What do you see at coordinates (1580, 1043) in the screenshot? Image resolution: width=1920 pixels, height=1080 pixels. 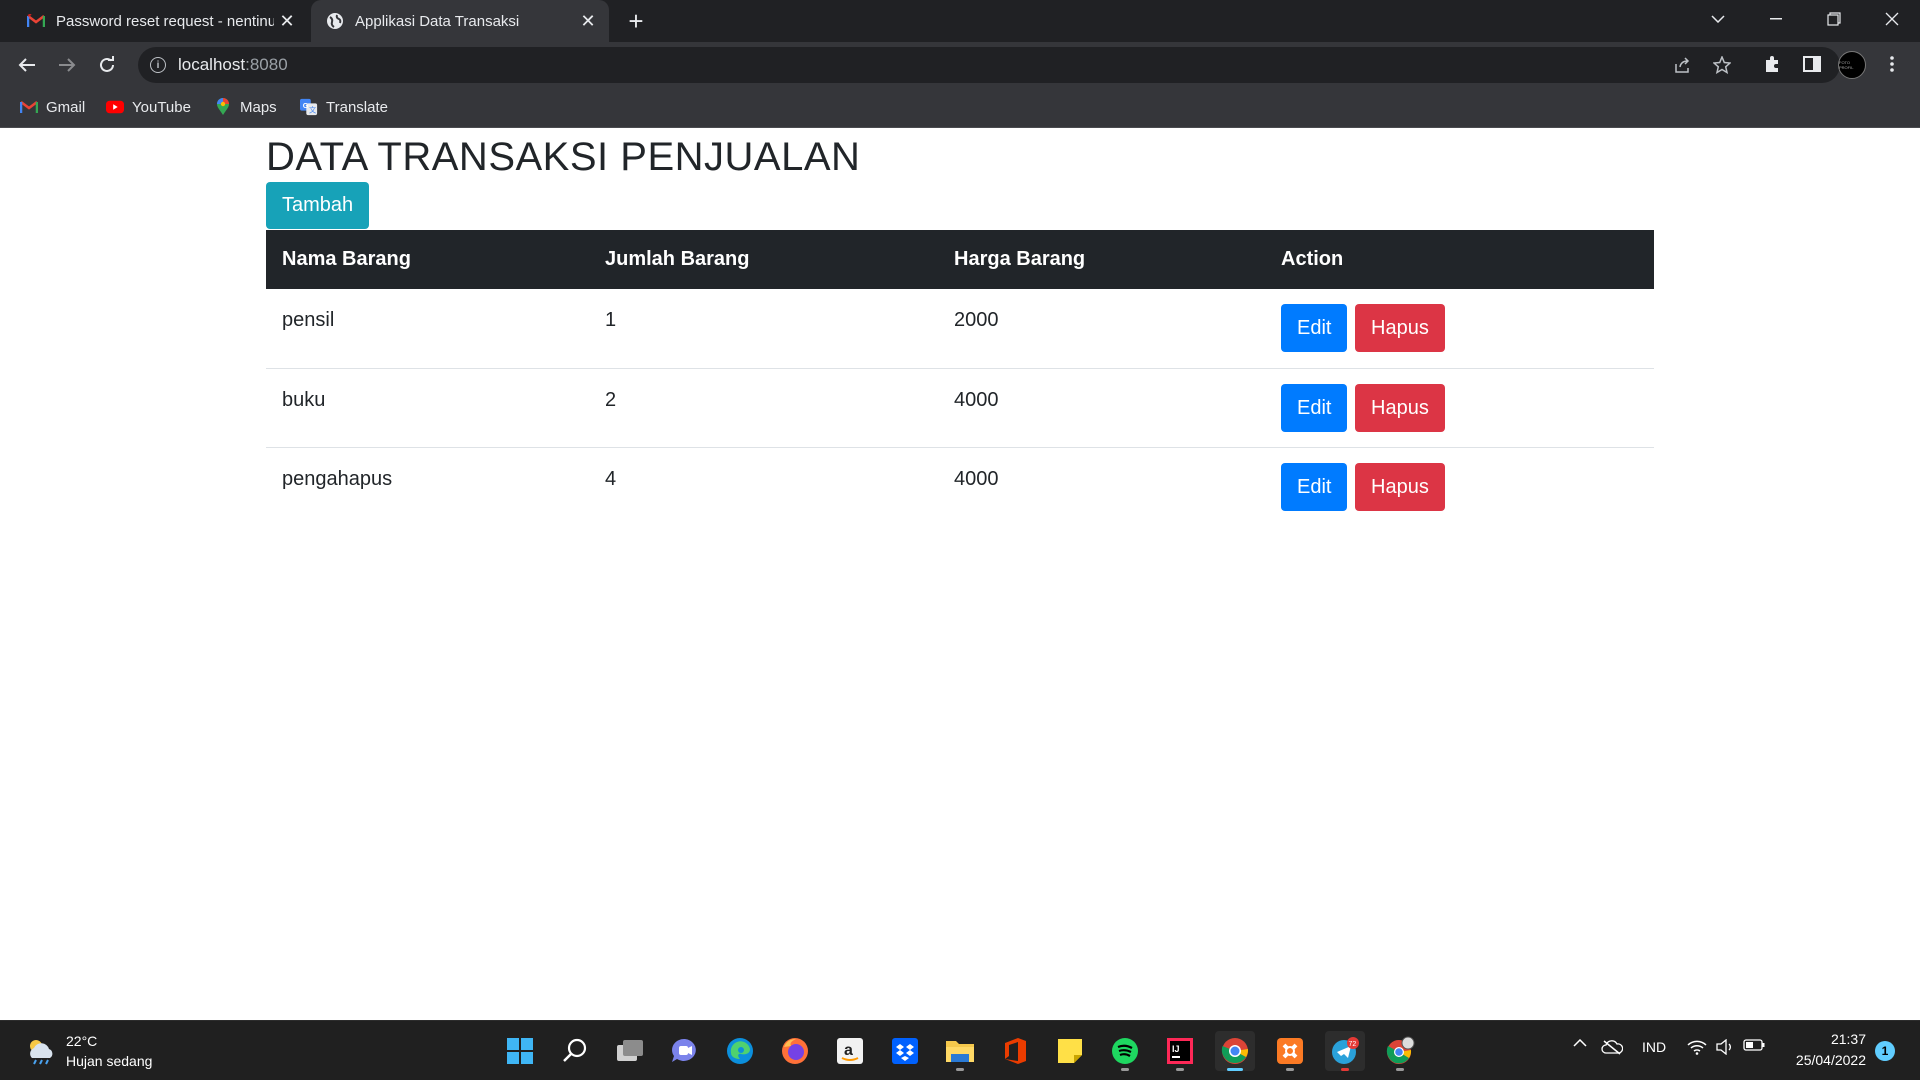 I see `show-hidden-icons-icon` at bounding box center [1580, 1043].